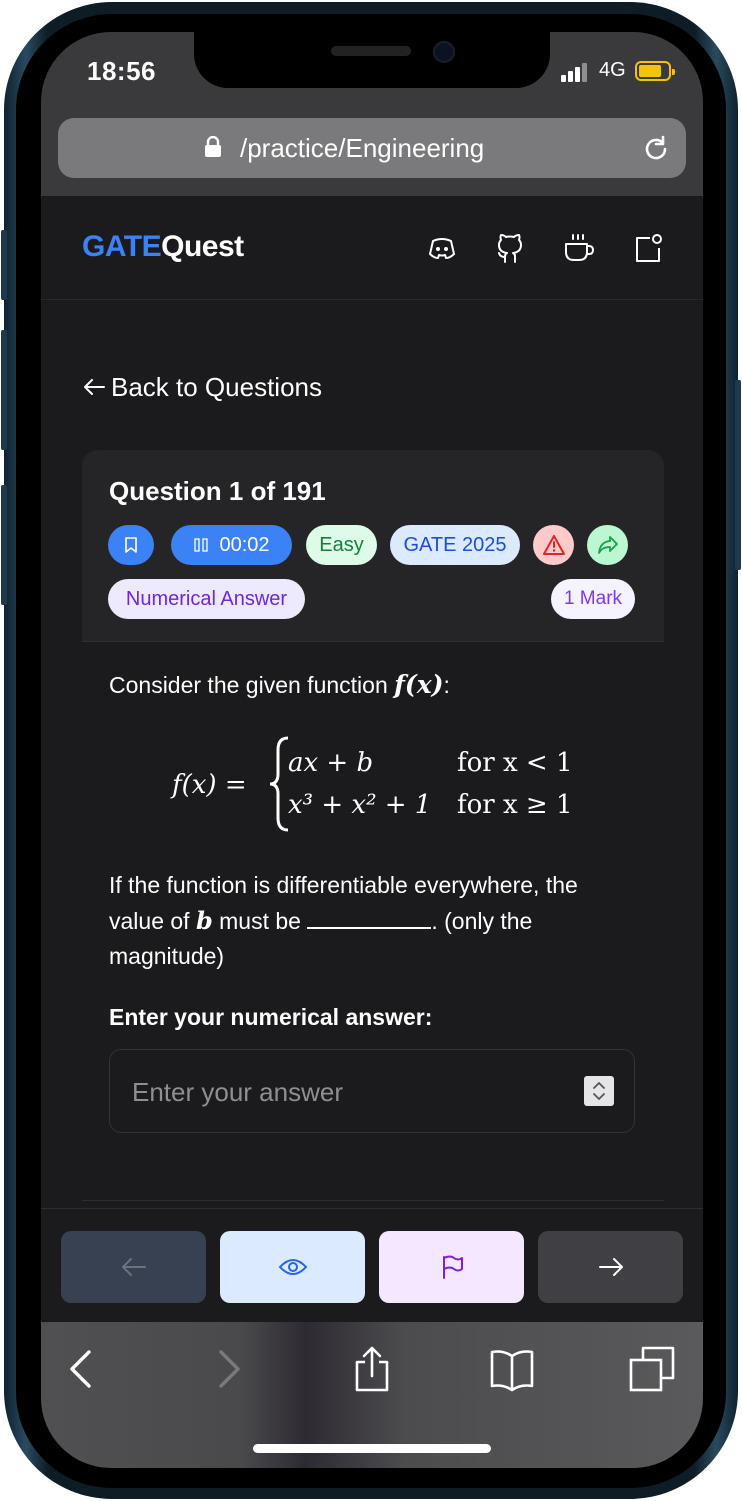 This screenshot has width=742, height=1501. I want to click on timer-chip: 00:02, so click(231, 545).